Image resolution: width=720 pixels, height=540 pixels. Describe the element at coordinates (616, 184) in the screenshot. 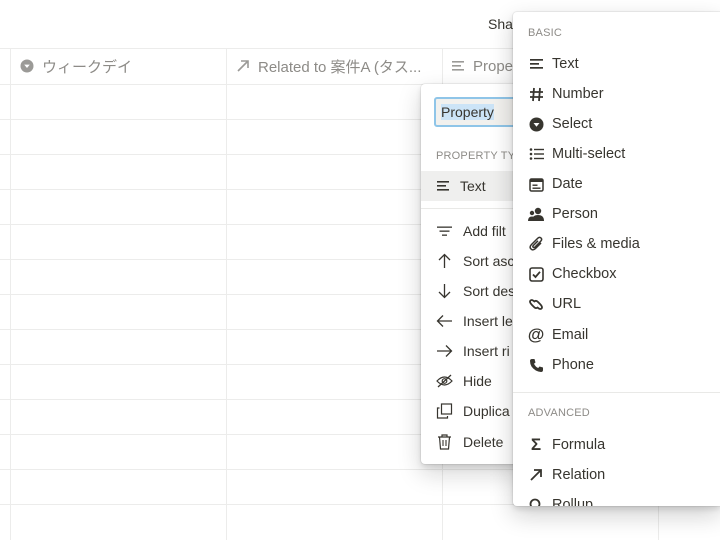

I see `type-option-date: Date` at that location.